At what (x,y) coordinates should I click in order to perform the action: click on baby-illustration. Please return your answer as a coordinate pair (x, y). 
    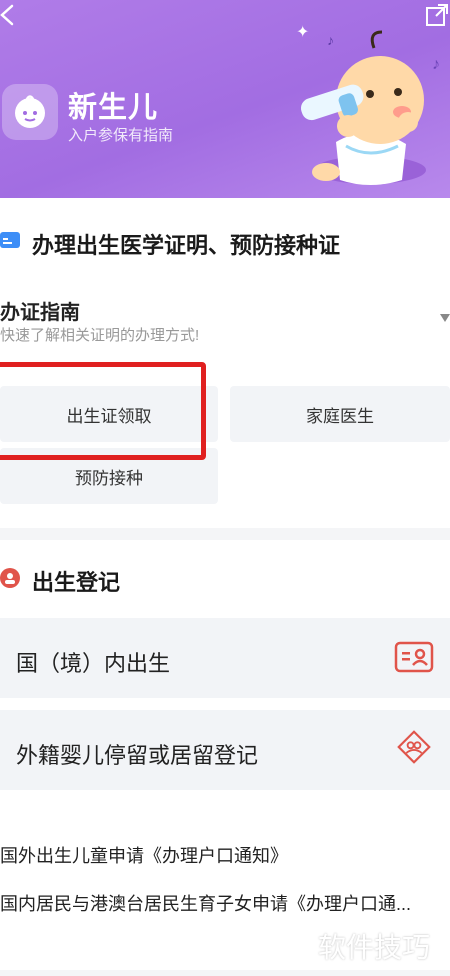
    Looking at the image, I should click on (363, 107).